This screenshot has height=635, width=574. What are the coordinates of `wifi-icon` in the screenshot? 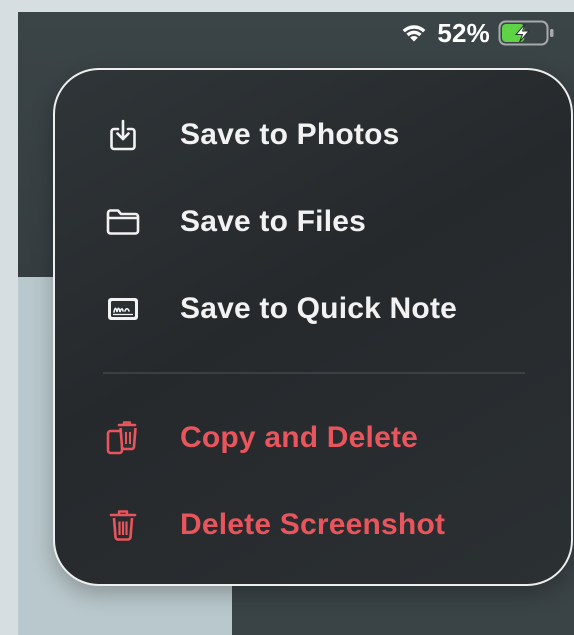 It's located at (414, 33).